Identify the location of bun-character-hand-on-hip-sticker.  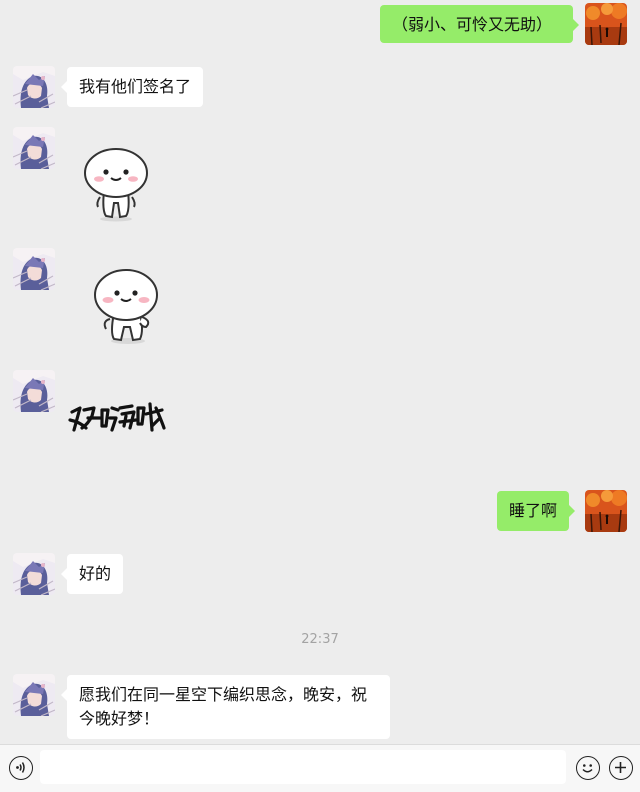
(126, 308).